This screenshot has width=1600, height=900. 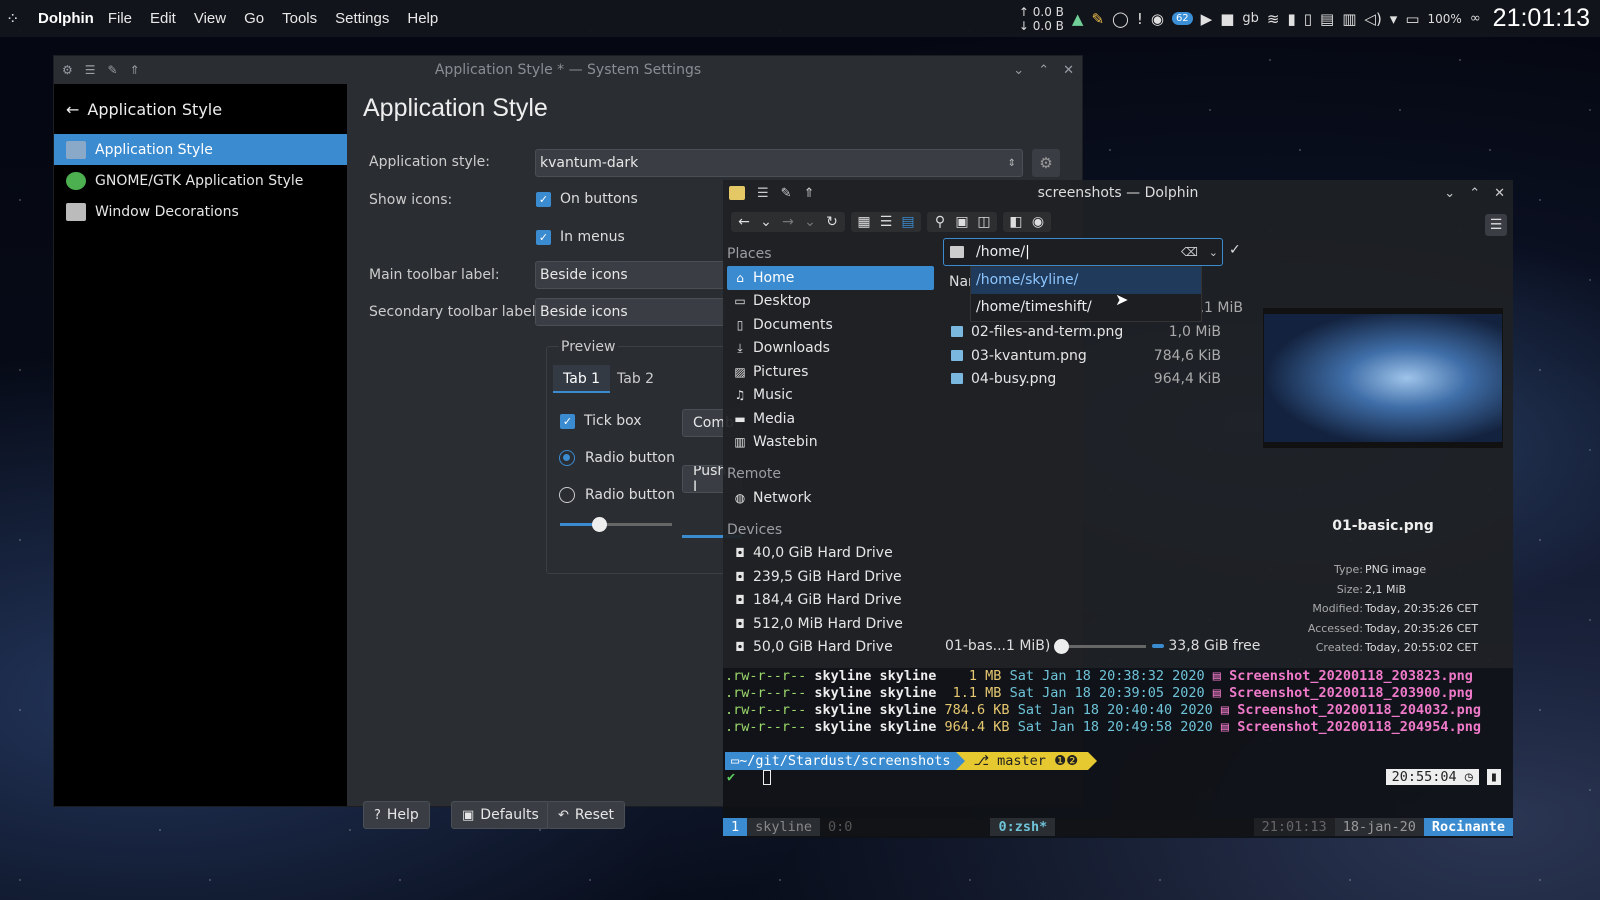 What do you see at coordinates (1078, 19) in the screenshot?
I see `image-viewer-icon: ▲` at bounding box center [1078, 19].